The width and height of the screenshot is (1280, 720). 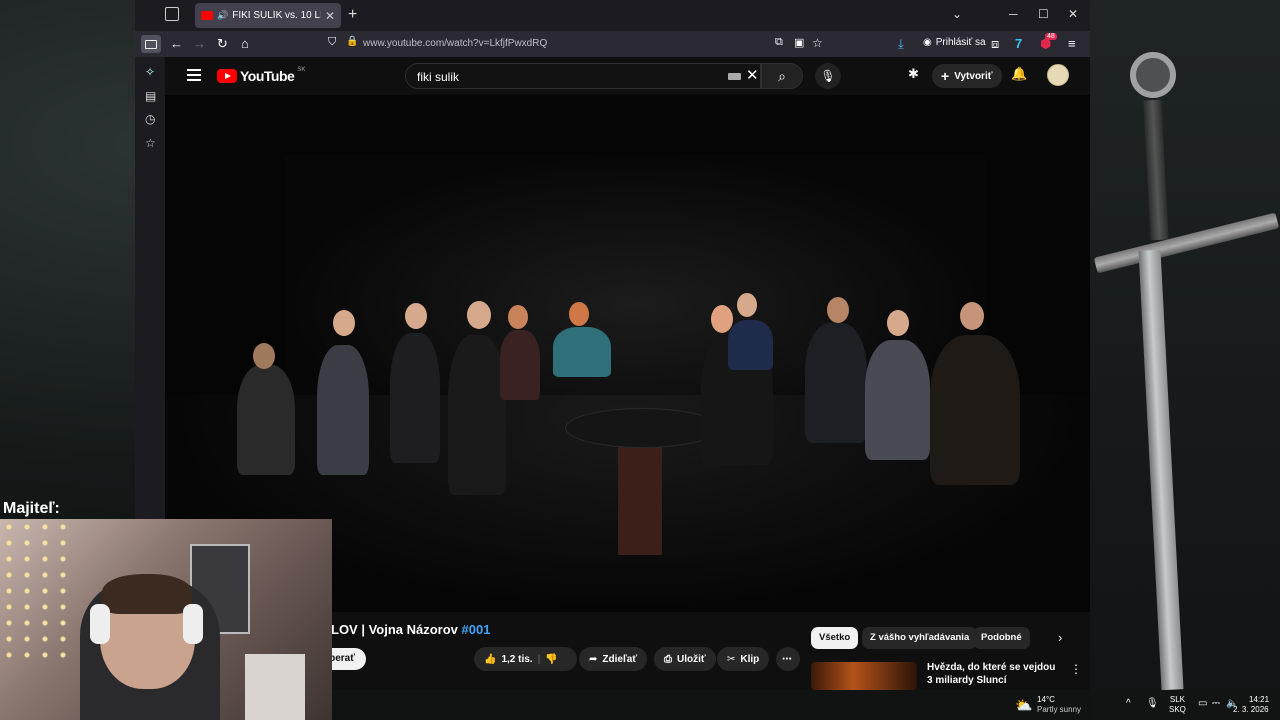 I want to click on country-code: SK, so click(x=301, y=70).